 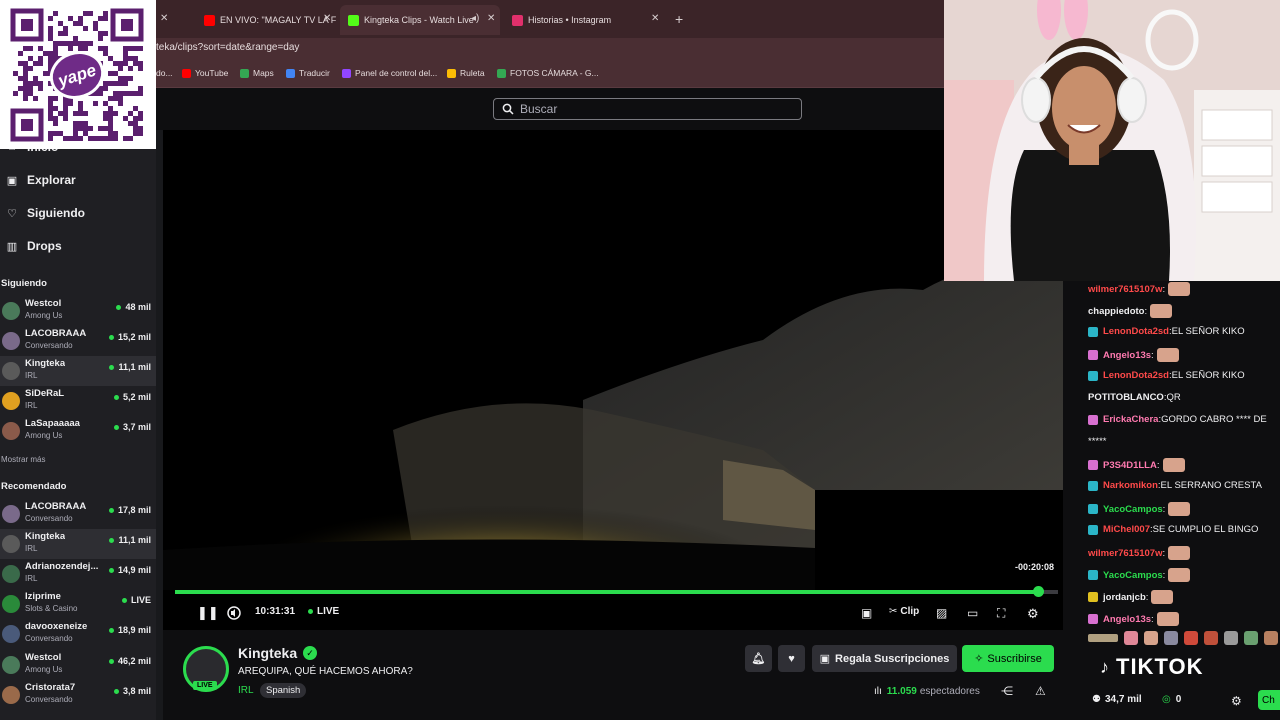 I want to click on channel-item: Westcol Among Us 48 mil, so click(x=78, y=311).